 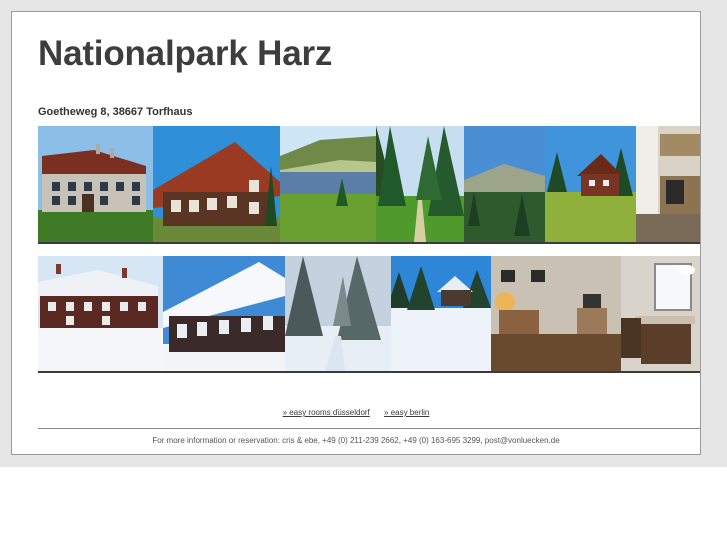 I want to click on photo-mountain-view, so click(x=504, y=184).